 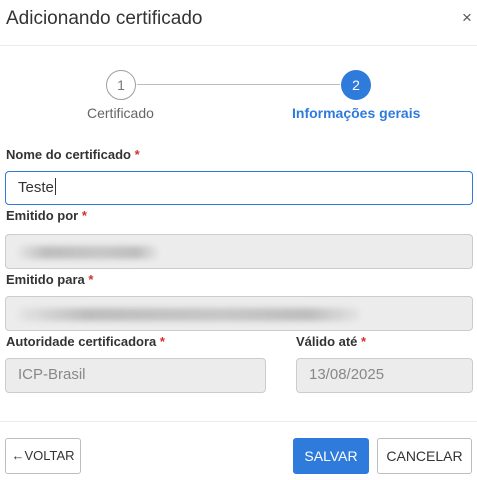 What do you see at coordinates (331, 456) in the screenshot?
I see `save-button: SALVAR` at bounding box center [331, 456].